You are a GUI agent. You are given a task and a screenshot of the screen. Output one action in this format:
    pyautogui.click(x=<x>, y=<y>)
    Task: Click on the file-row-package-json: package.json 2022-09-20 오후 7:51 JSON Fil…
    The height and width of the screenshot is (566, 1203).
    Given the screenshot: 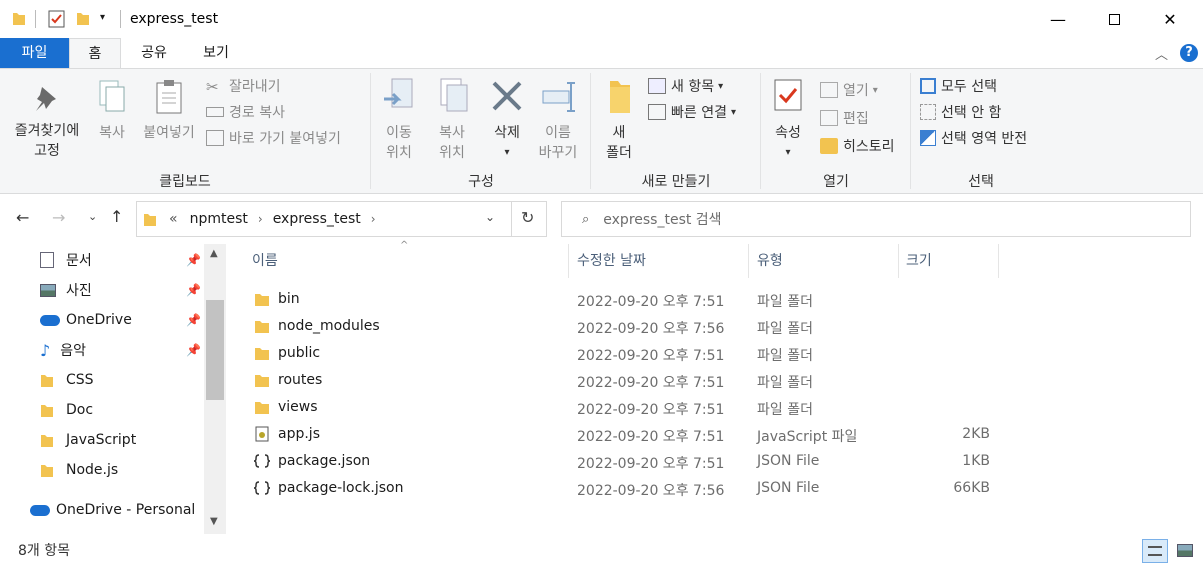 What is the action you would take?
    pyautogui.click(x=623, y=461)
    